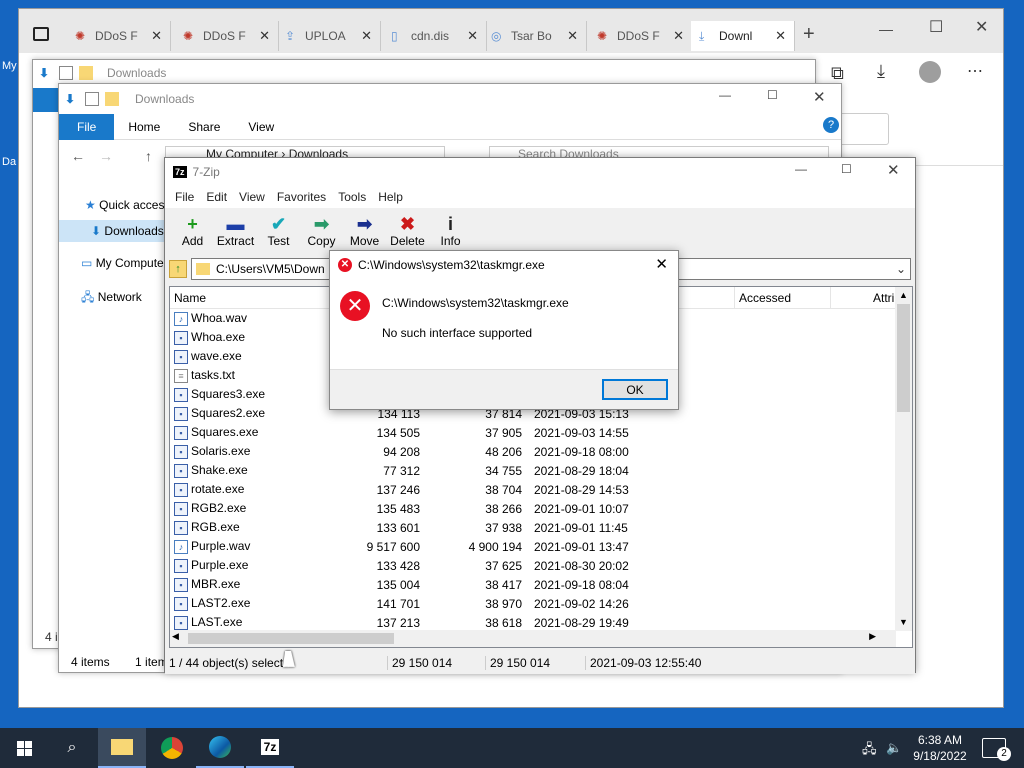 This screenshot has height=768, width=1024. What do you see at coordinates (144, 127) in the screenshot?
I see `ribbon-tab-home: Home` at bounding box center [144, 127].